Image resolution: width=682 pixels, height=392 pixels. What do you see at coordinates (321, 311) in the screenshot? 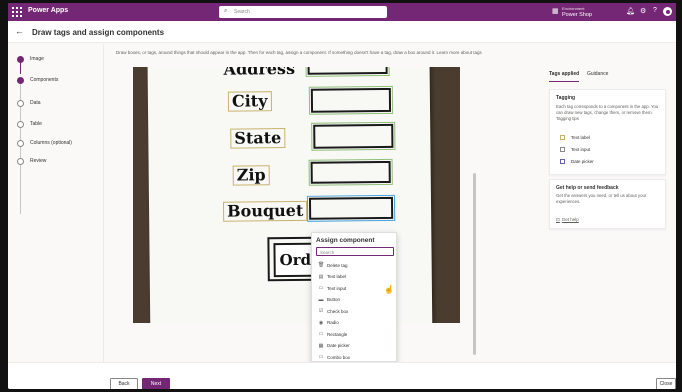
I see `checkbox-icon: ☑` at bounding box center [321, 311].